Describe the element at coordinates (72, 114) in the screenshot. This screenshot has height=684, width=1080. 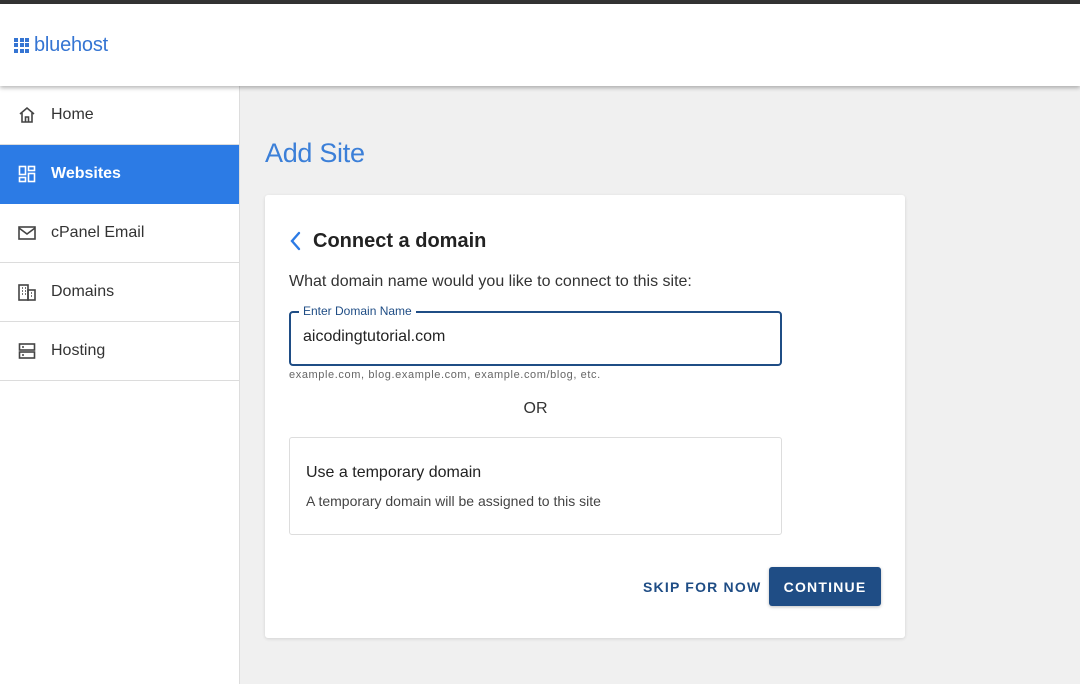
I see `sidebar-item-label: Home` at that location.